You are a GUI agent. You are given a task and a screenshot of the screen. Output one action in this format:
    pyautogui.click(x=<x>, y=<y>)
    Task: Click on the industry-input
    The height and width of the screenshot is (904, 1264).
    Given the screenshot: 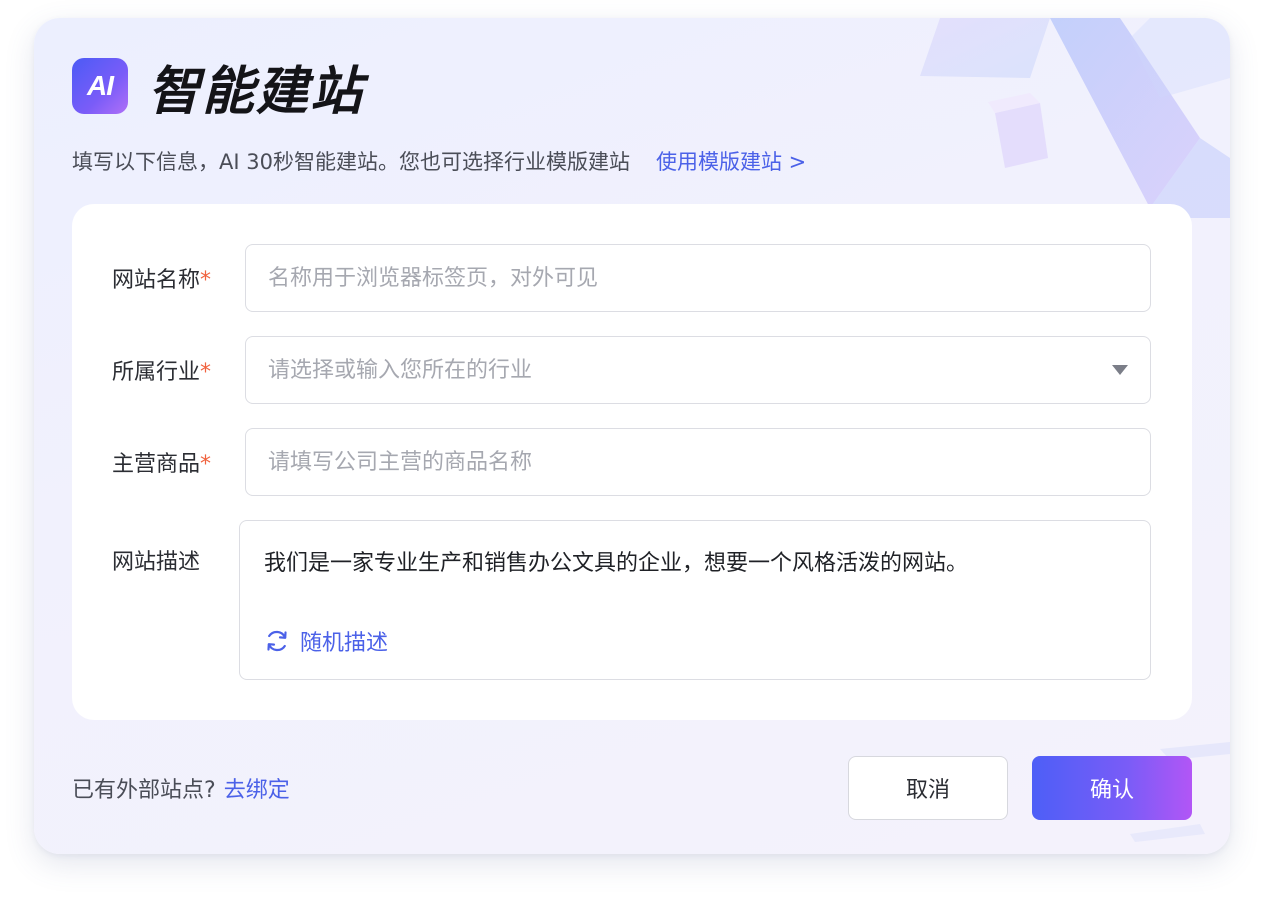 What is the action you would take?
    pyautogui.click(x=698, y=370)
    